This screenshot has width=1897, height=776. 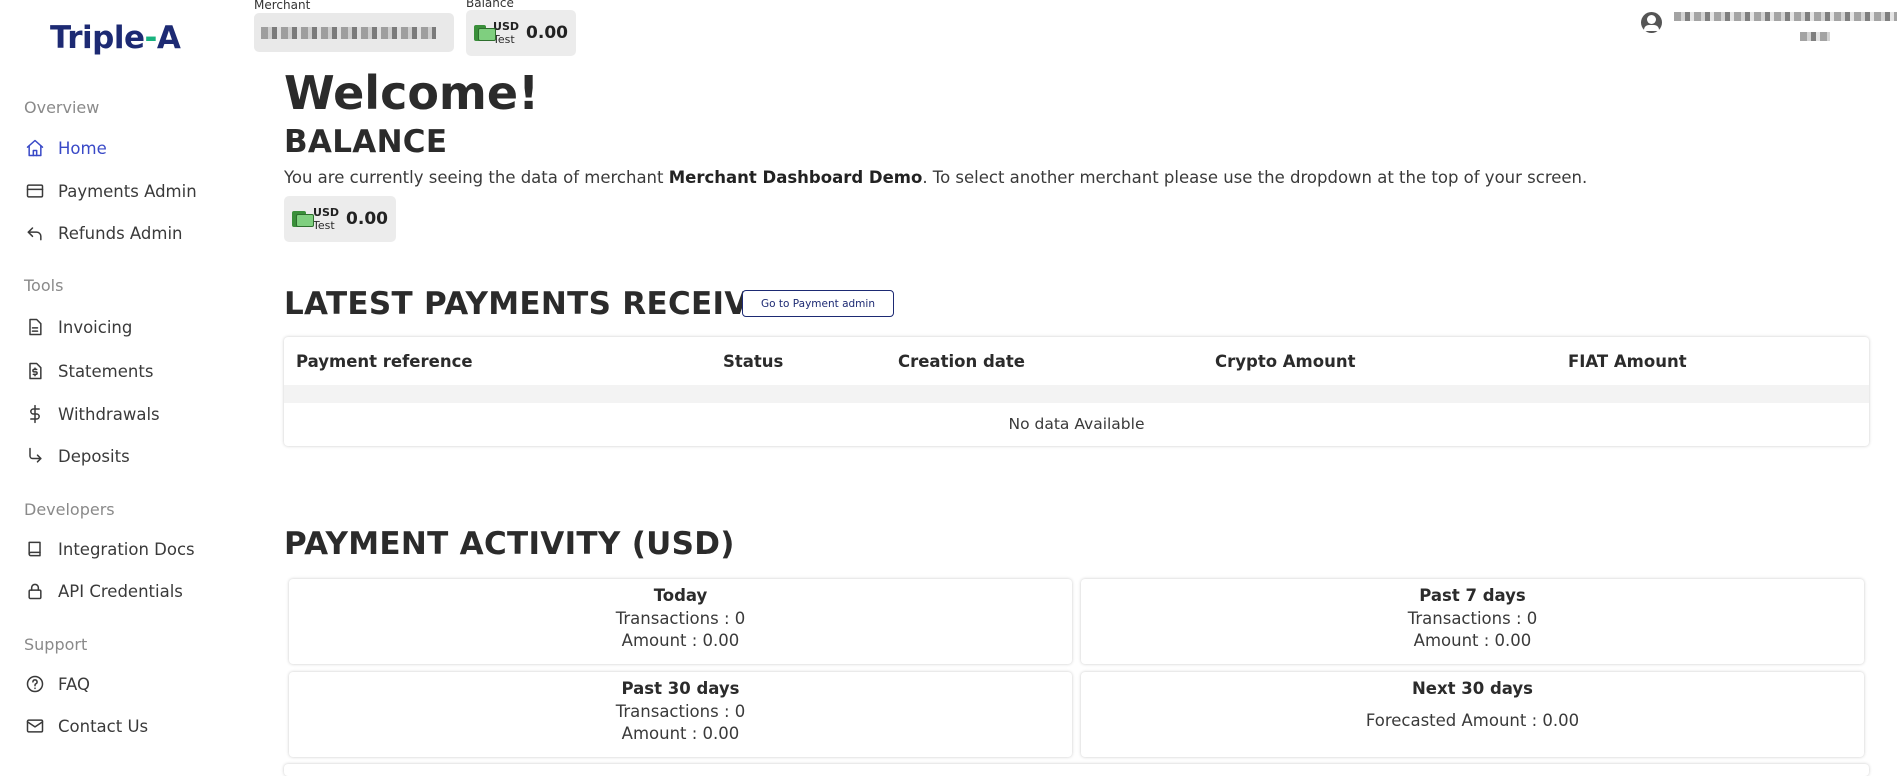 What do you see at coordinates (57, 684) in the screenshot?
I see `sidebar-item-faq: FAQ` at bounding box center [57, 684].